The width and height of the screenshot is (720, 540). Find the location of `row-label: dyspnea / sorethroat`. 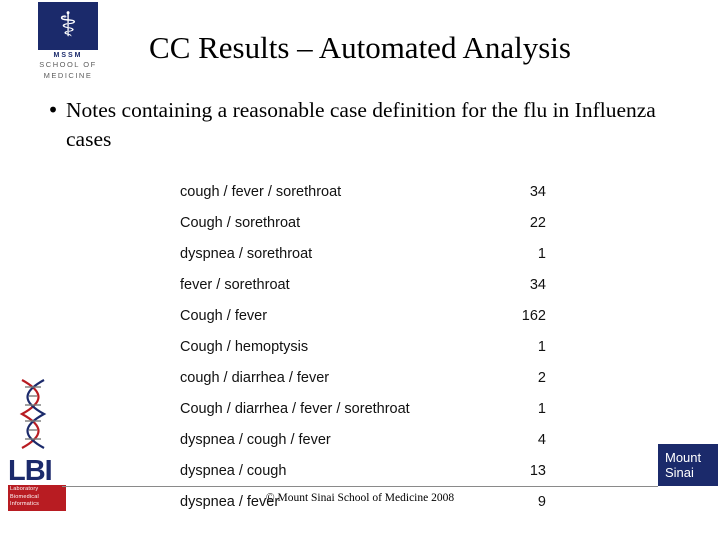

row-label: dyspnea / sorethroat is located at coordinates (246, 253).